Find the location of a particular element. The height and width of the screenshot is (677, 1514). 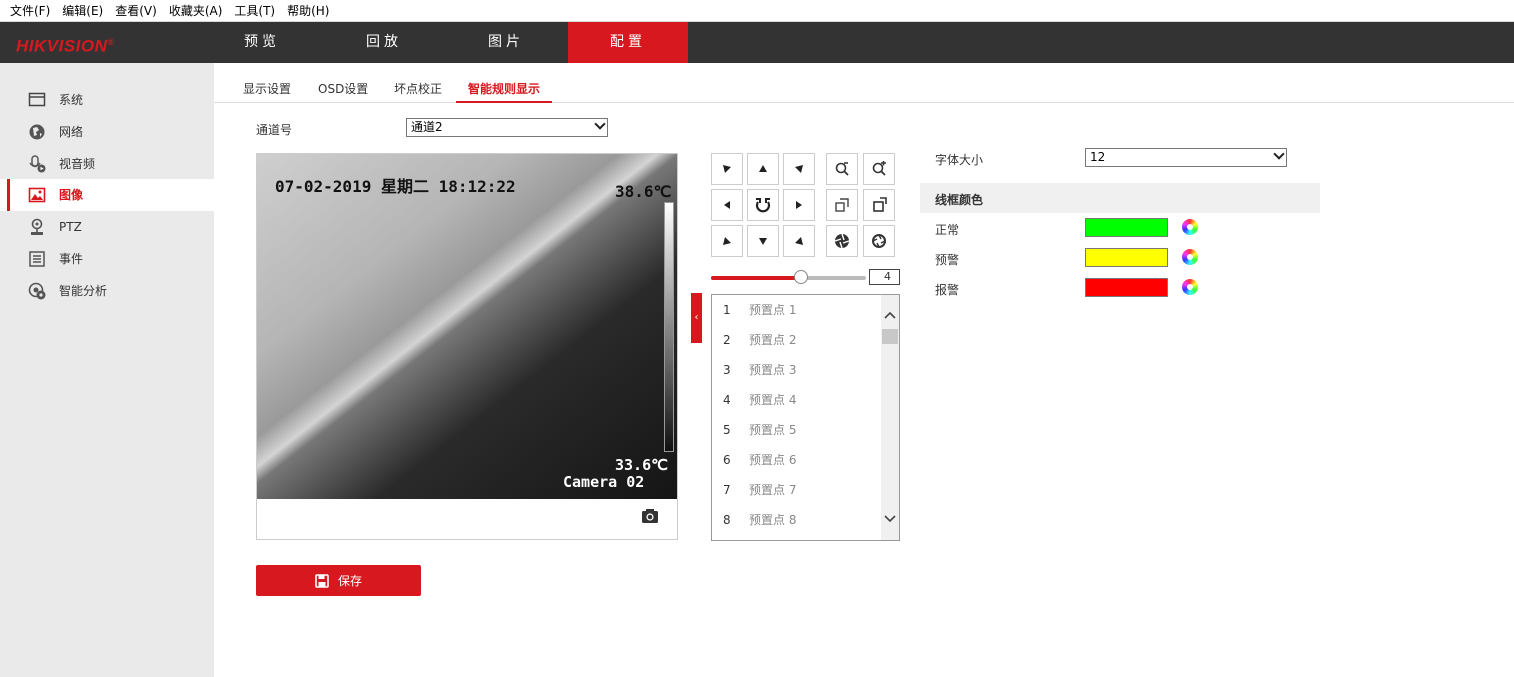

channel-select: 通道2 is located at coordinates (507, 127).